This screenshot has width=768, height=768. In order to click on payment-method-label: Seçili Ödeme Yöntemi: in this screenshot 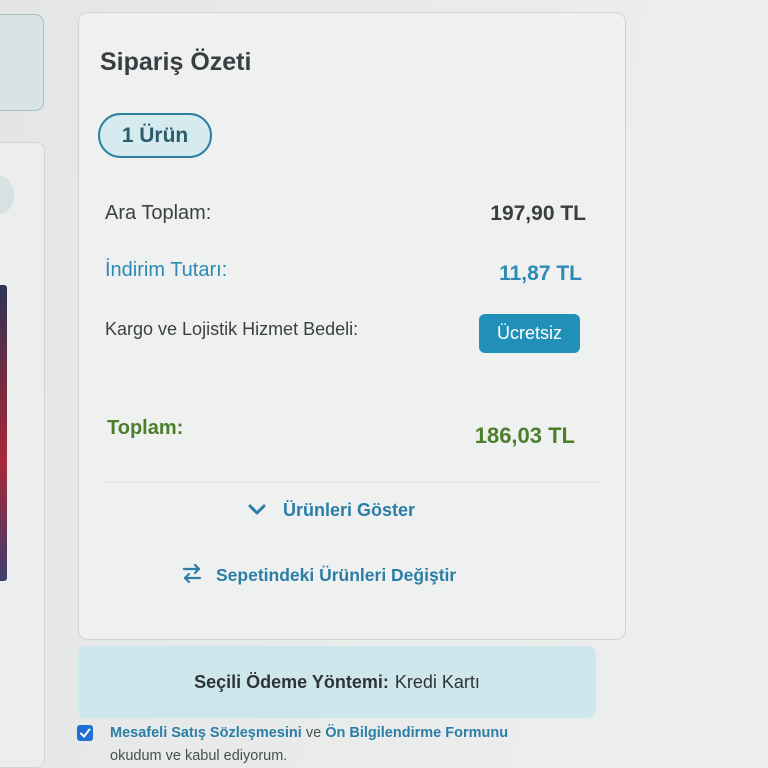, I will do `click(291, 681)`.